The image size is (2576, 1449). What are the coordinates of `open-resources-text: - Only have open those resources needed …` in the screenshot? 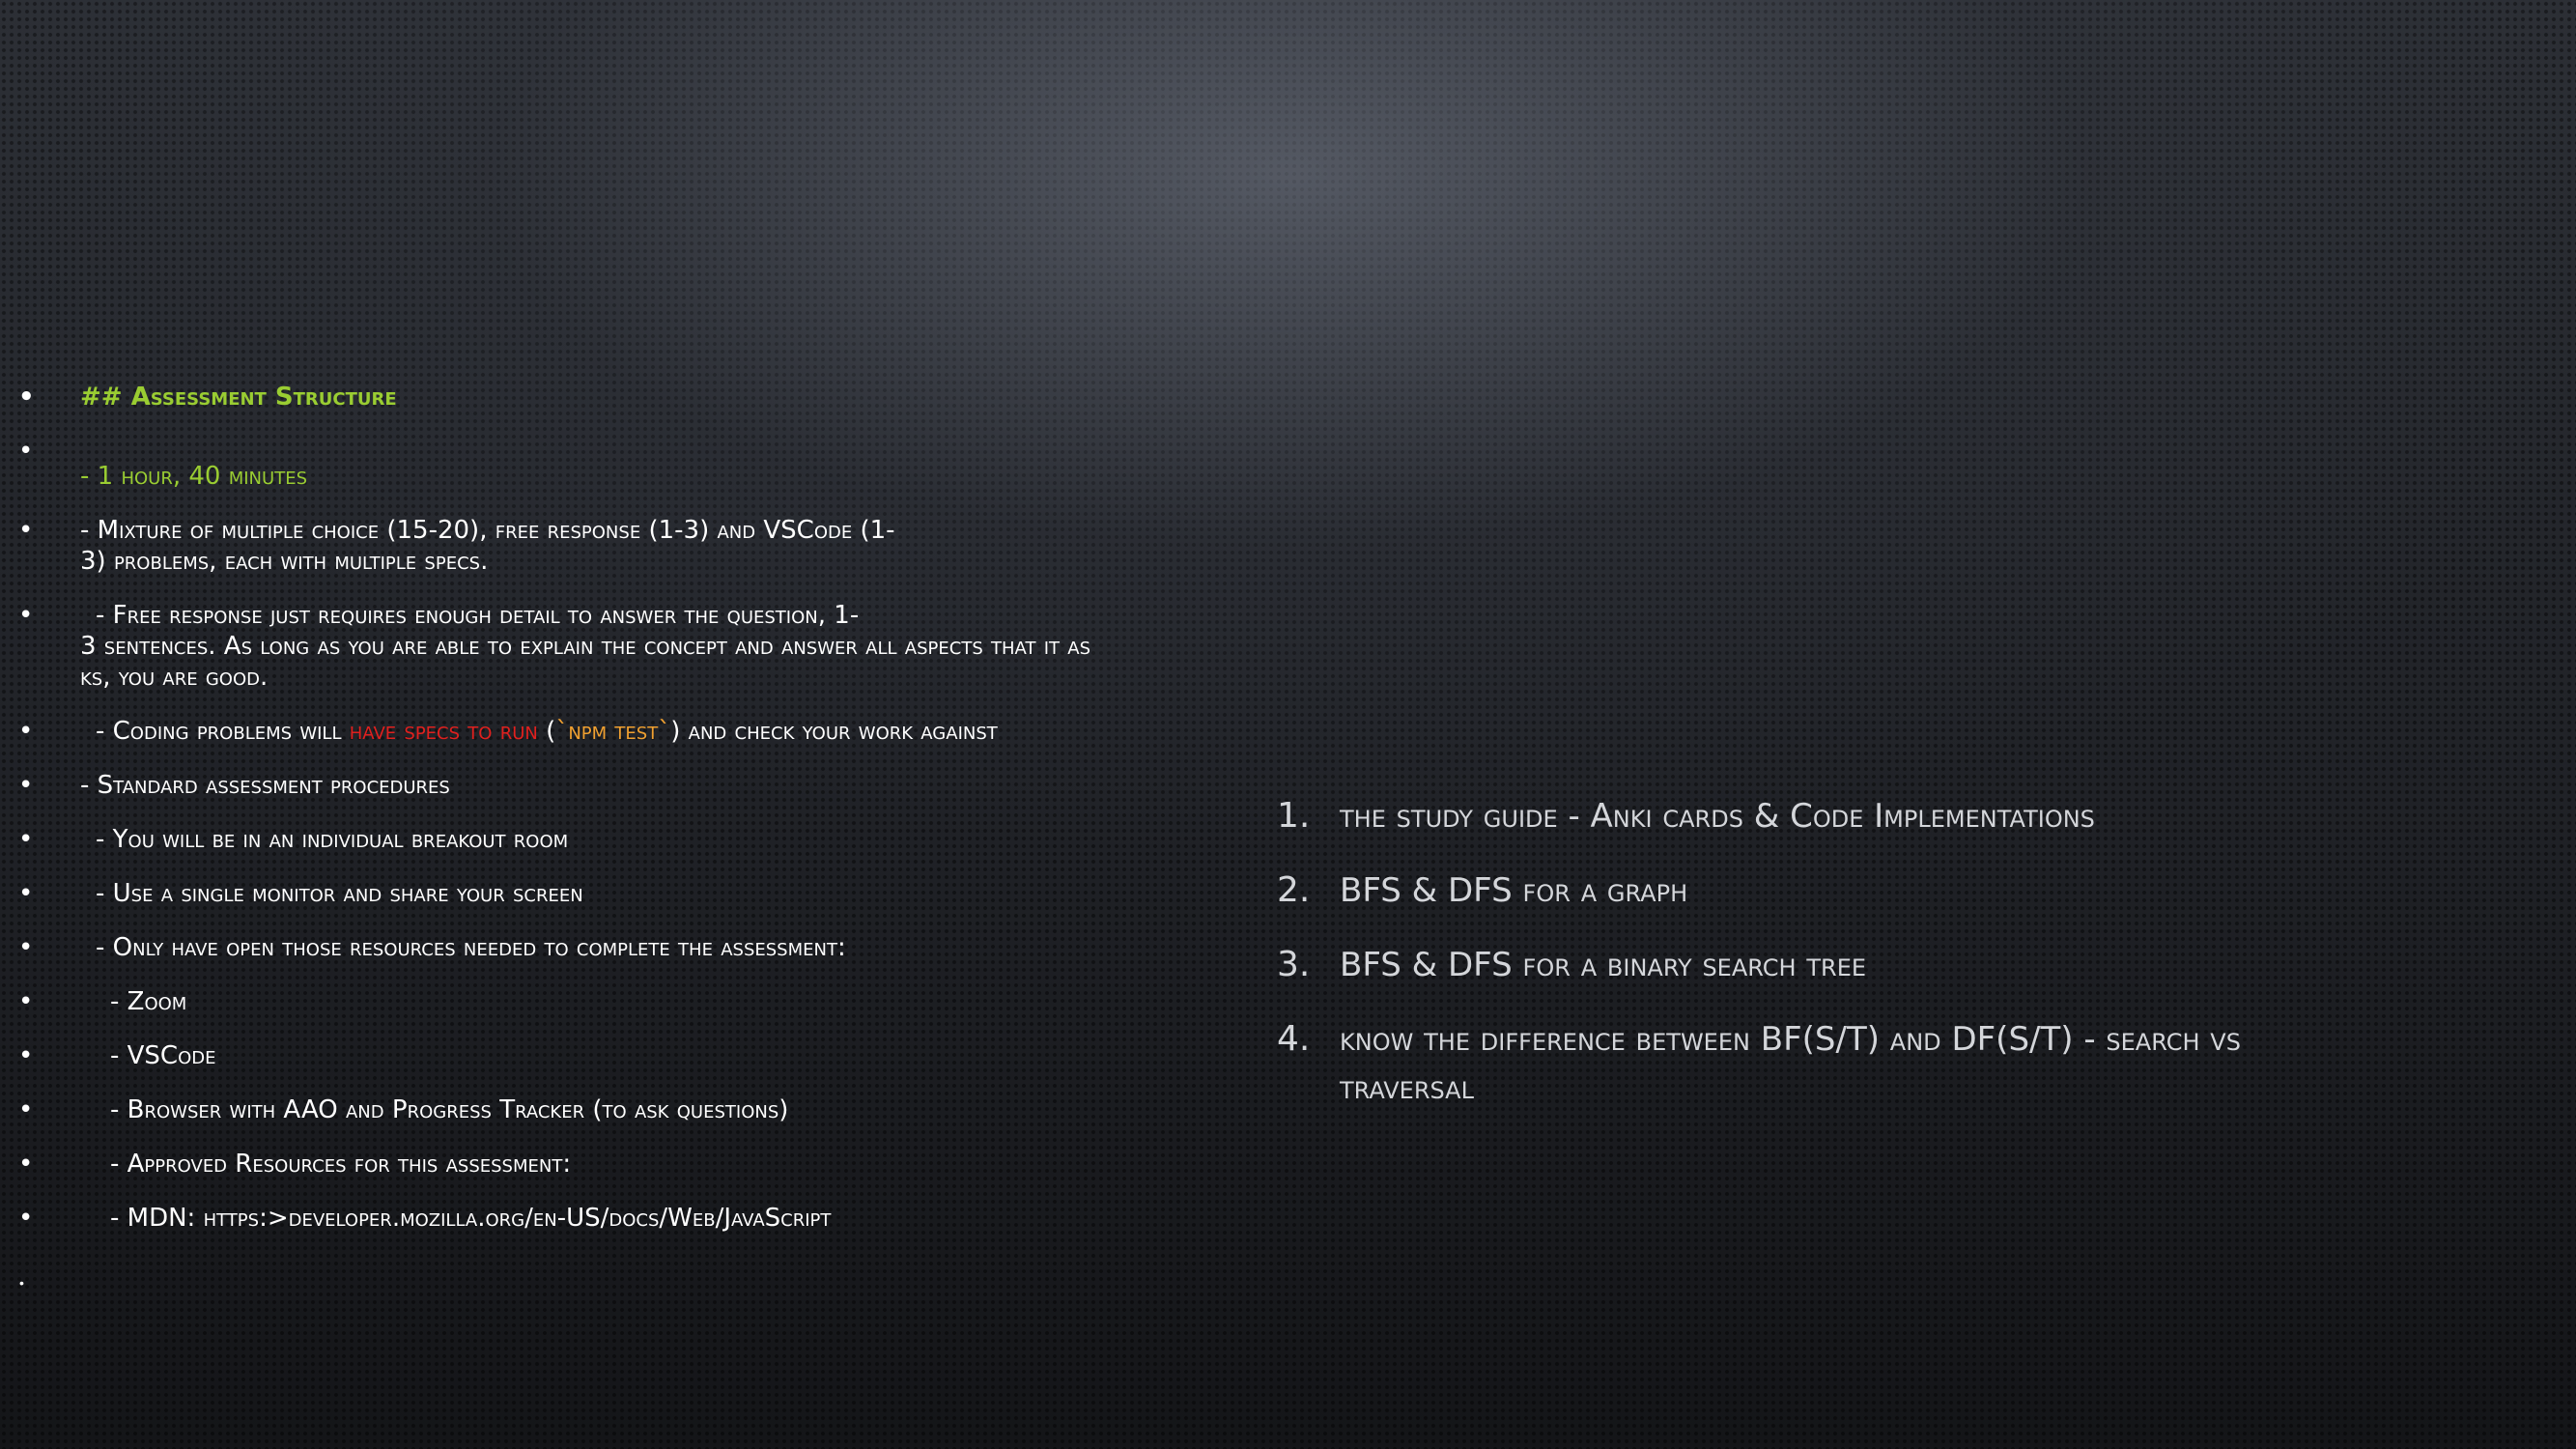 It's located at (471, 947).